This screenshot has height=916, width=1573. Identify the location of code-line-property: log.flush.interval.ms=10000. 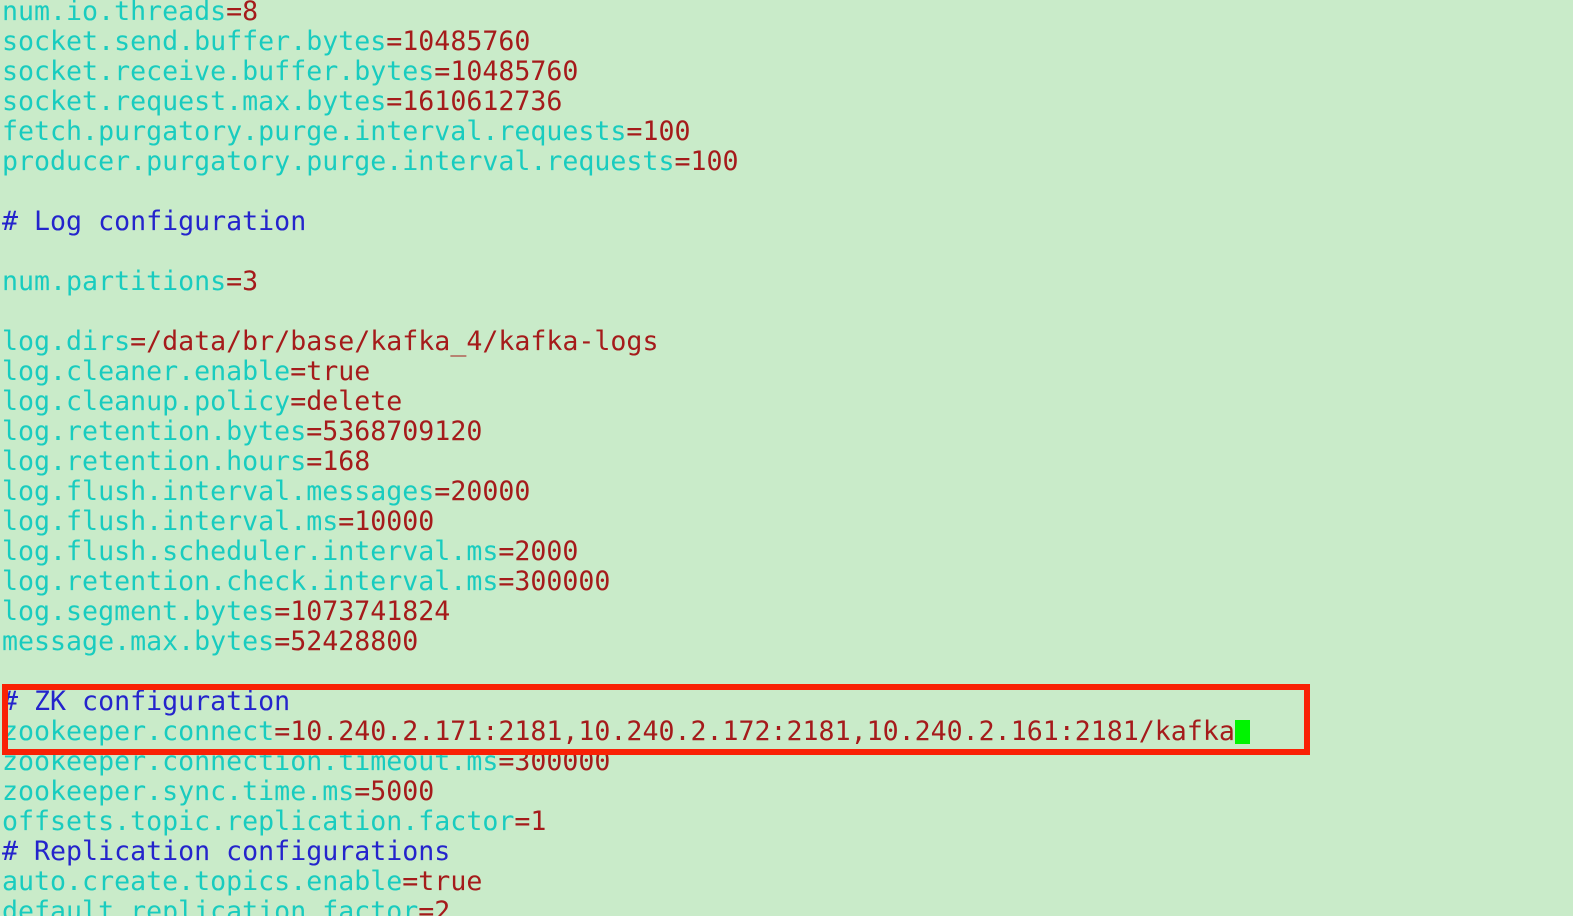
(786, 522).